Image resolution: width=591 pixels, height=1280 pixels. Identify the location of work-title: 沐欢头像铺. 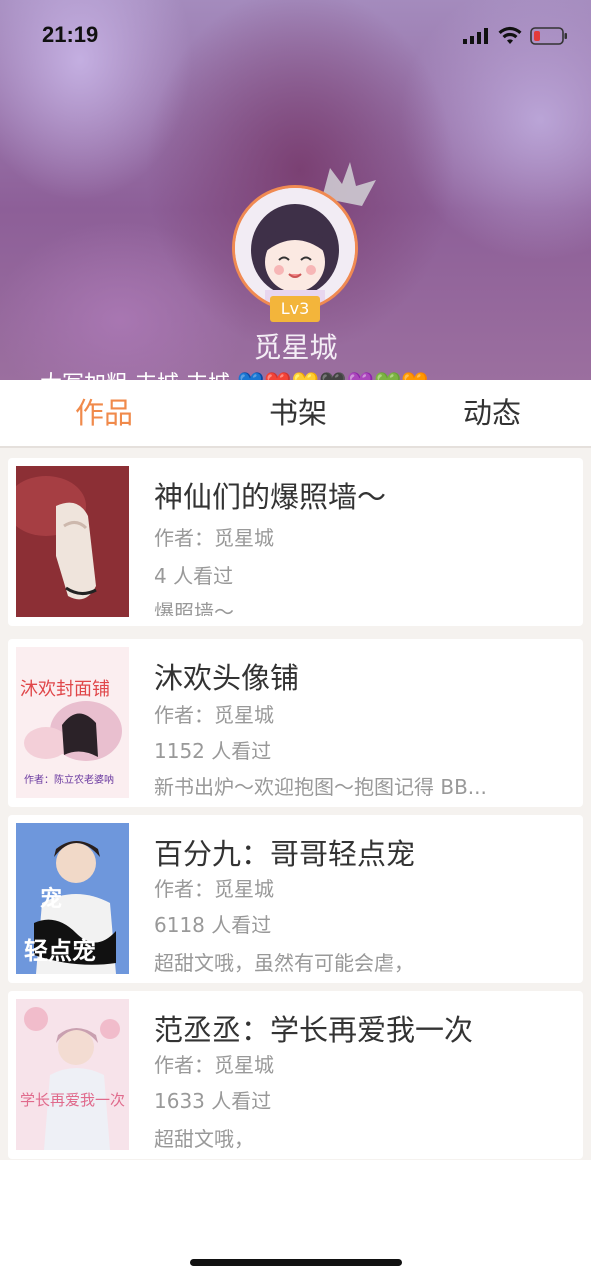
(227, 678).